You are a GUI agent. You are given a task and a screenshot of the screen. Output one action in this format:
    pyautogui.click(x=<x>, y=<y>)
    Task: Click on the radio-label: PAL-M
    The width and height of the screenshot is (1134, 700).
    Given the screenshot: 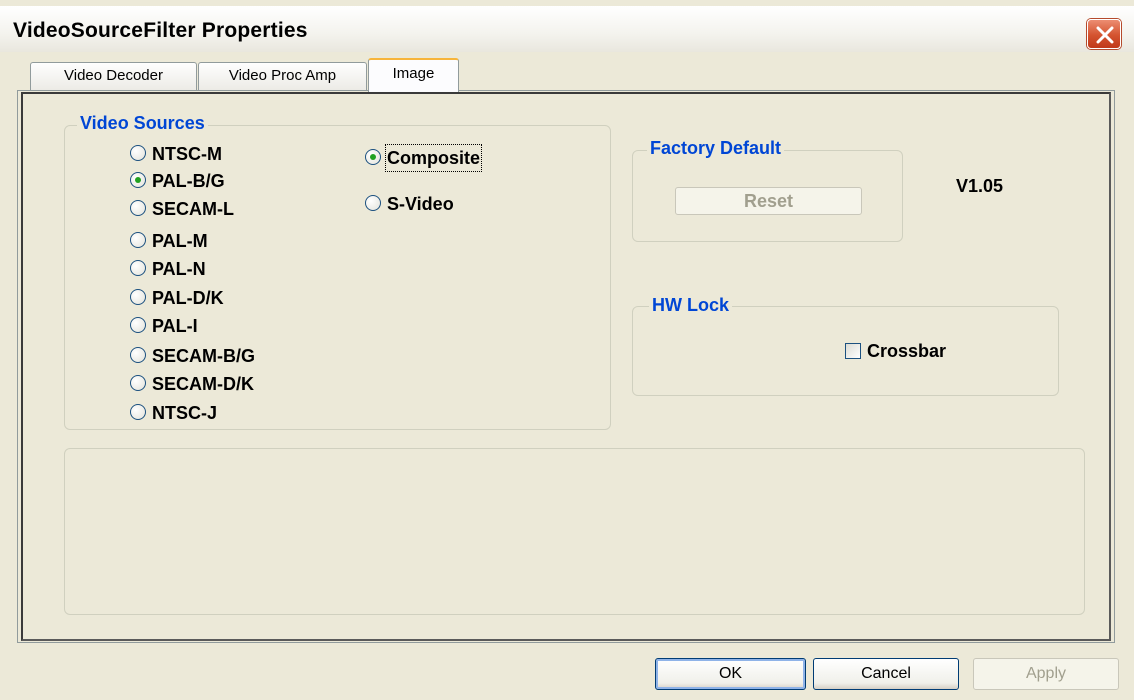 What is the action you would take?
    pyautogui.click(x=180, y=241)
    